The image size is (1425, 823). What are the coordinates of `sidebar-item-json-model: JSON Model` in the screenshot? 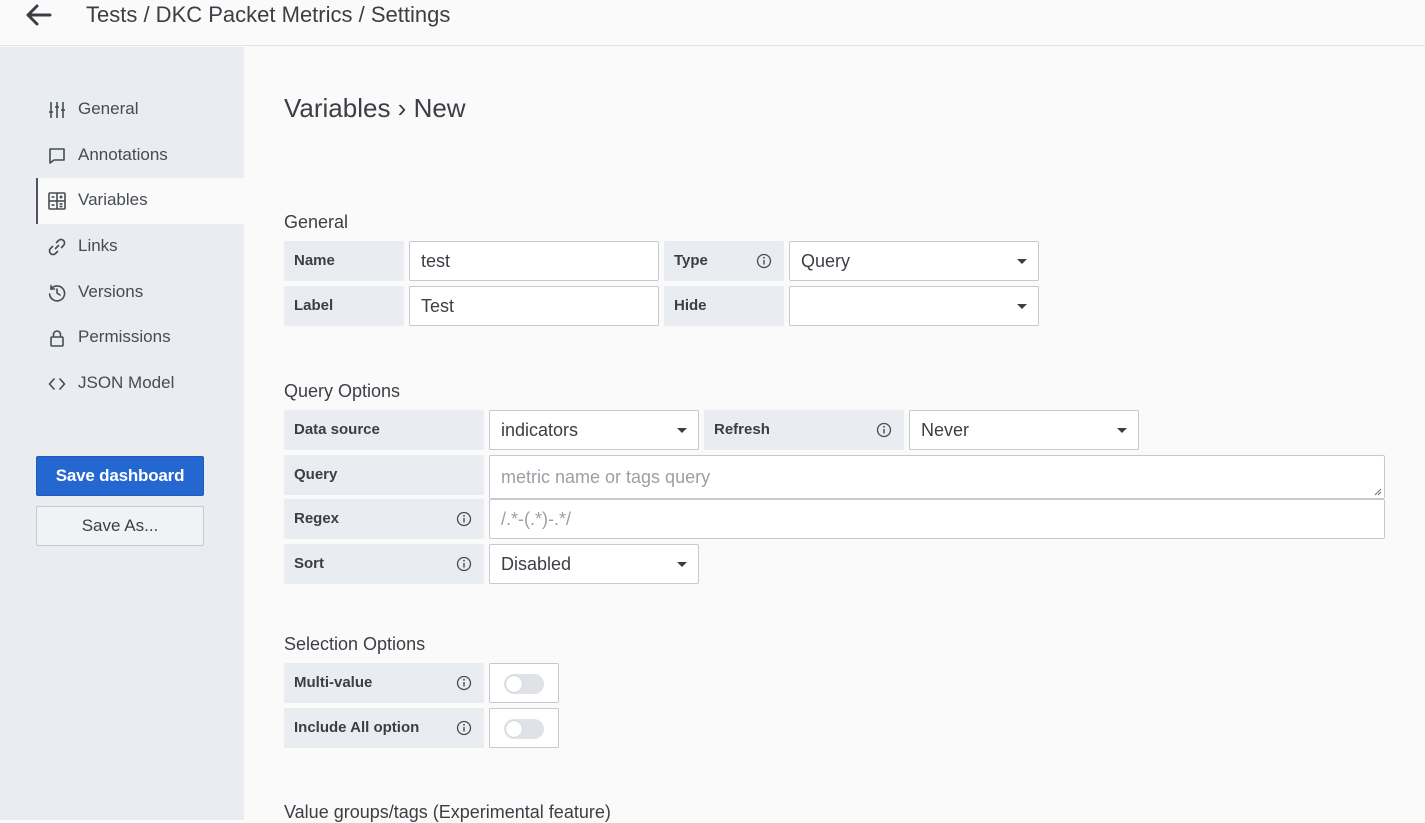 It's located at (140, 384).